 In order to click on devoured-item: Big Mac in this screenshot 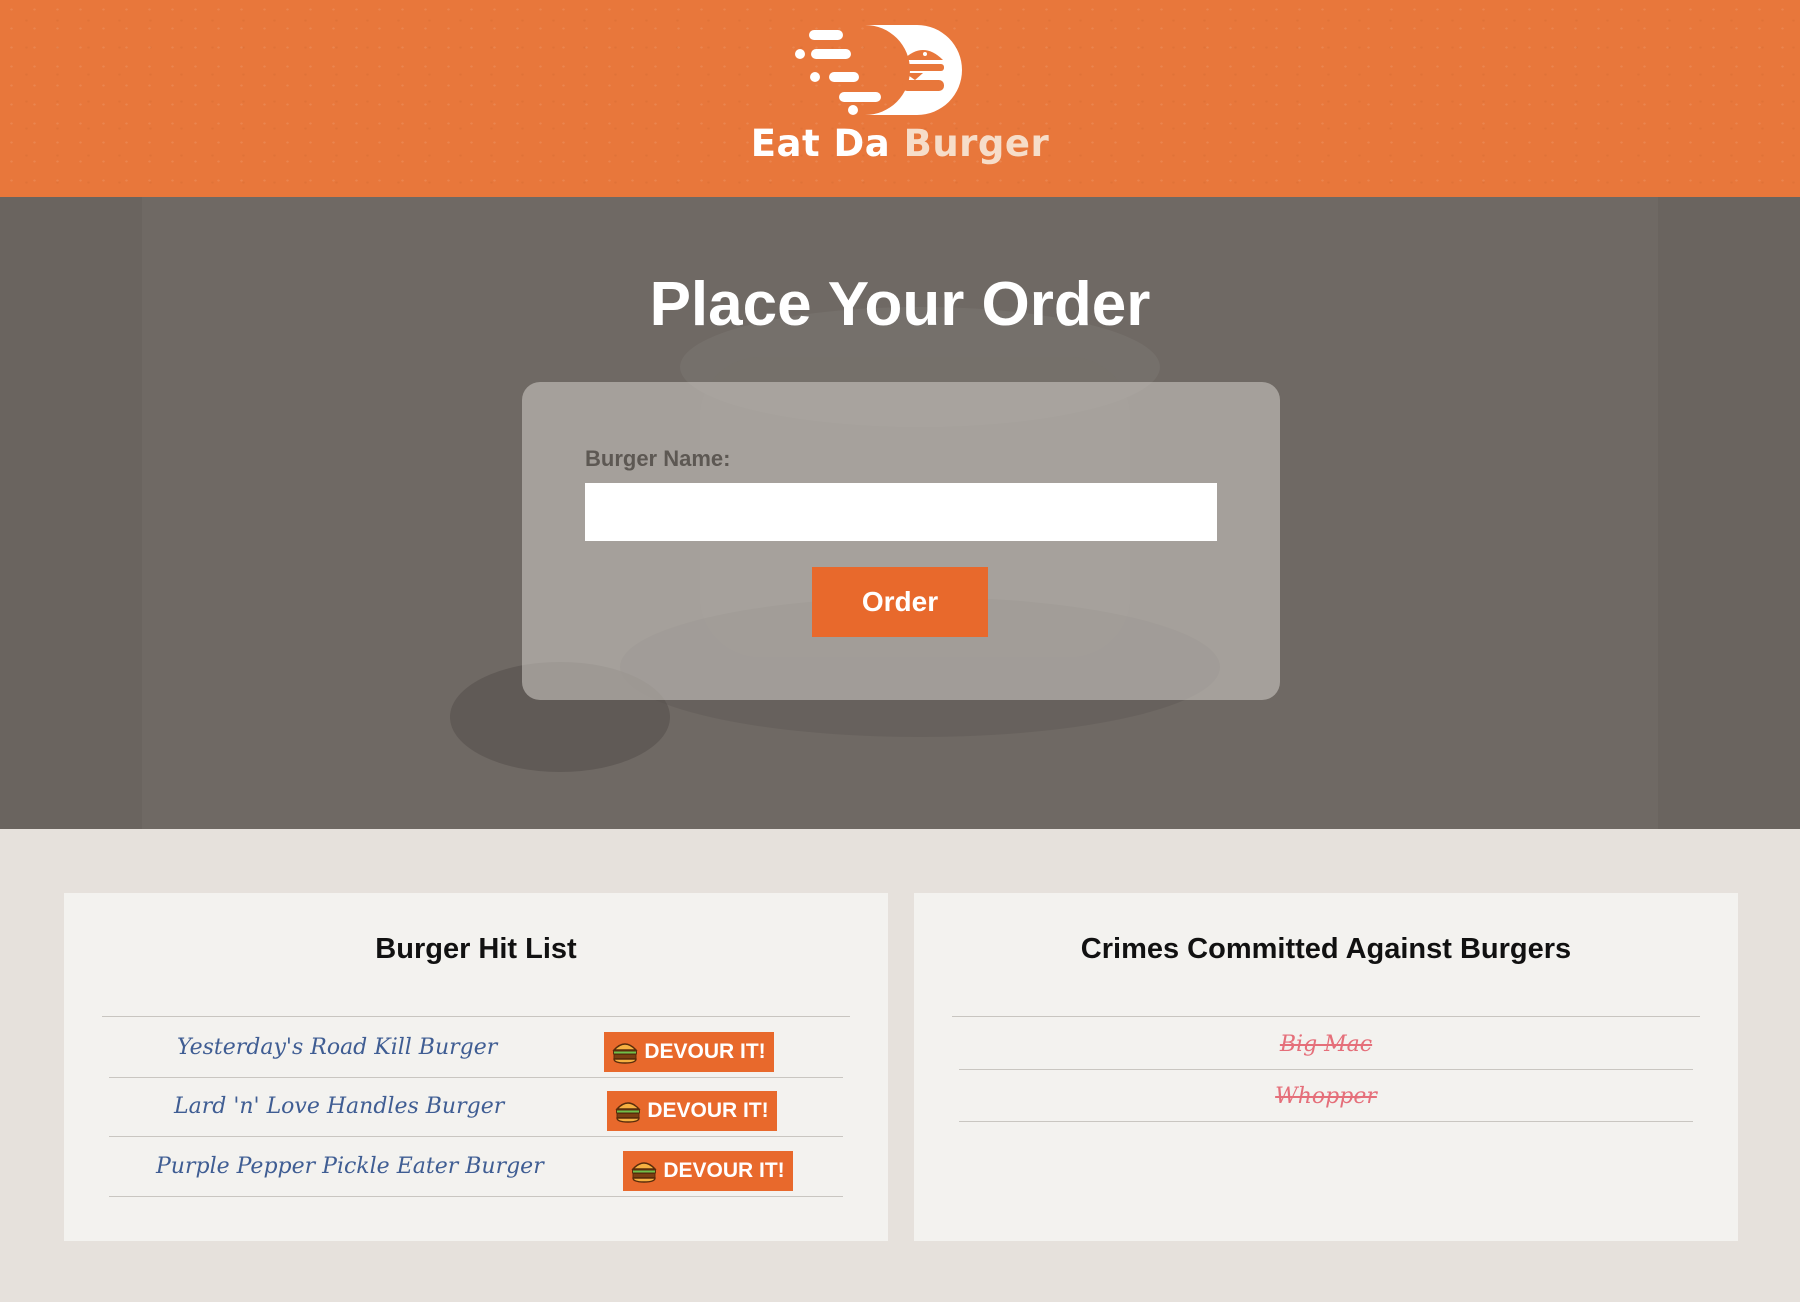, I will do `click(1326, 1044)`.